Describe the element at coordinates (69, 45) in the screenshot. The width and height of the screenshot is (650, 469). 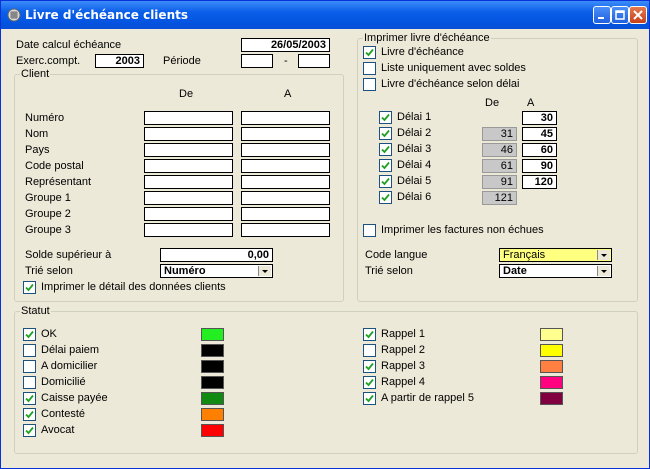
I see `date-label: Date calcul échéance` at that location.